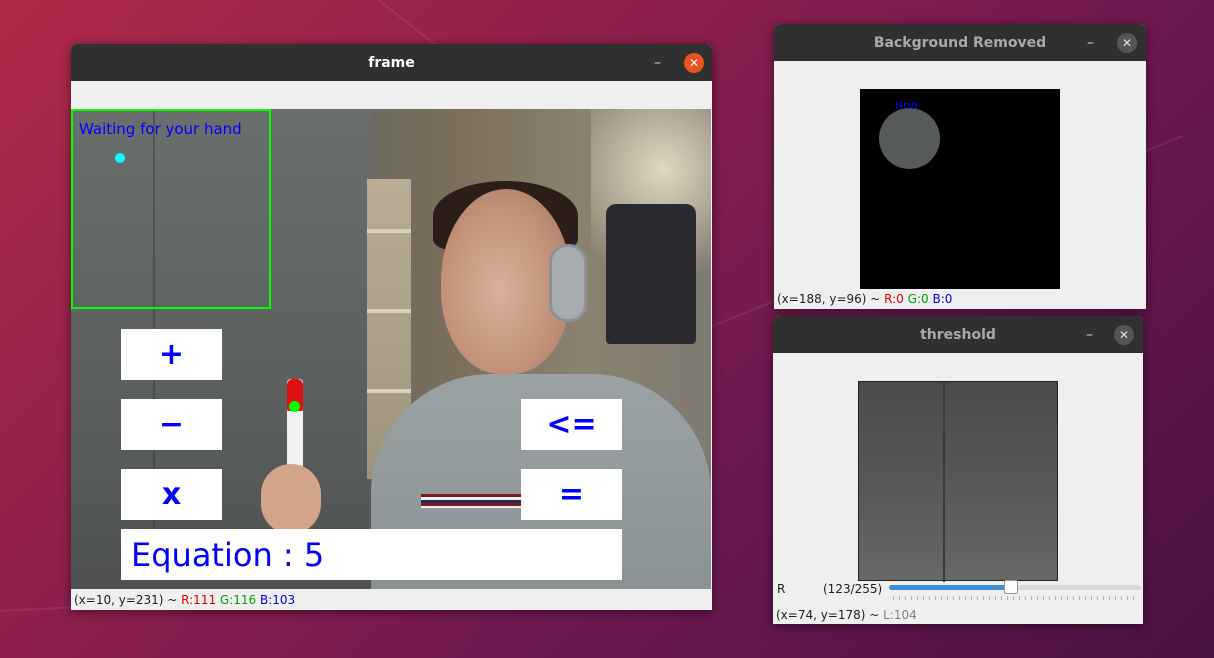  Describe the element at coordinates (942, 299) in the screenshot. I see `pixel-blue: B:0` at that location.